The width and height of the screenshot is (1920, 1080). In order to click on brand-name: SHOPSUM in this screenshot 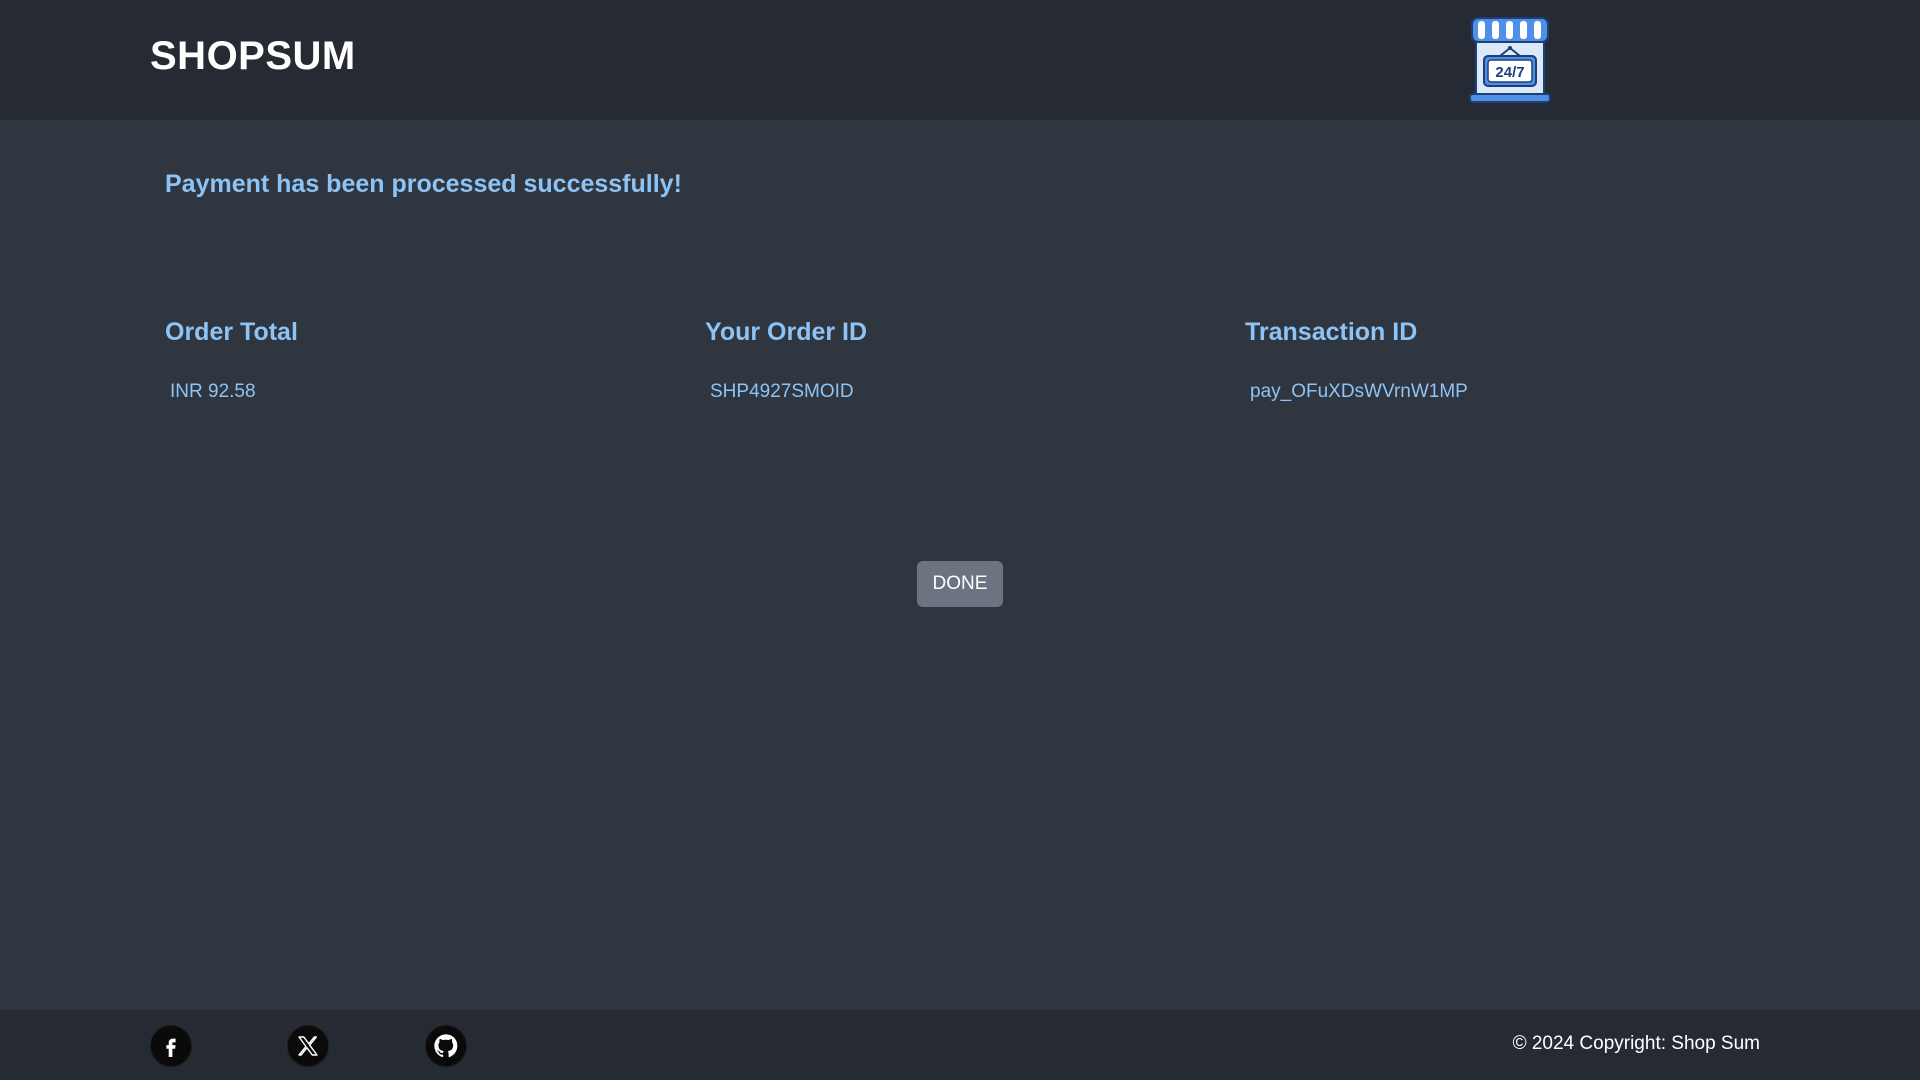, I will do `click(253, 56)`.